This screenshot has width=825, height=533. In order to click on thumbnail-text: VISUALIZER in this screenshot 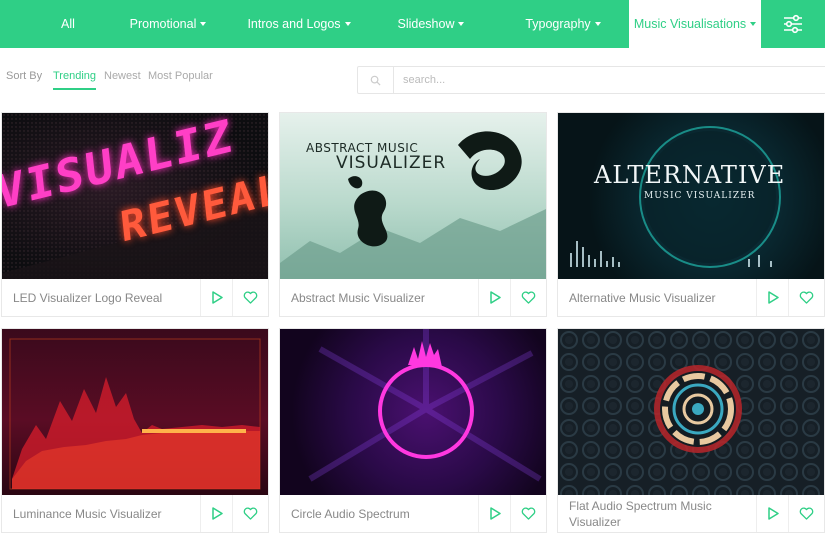, I will do `click(391, 163)`.